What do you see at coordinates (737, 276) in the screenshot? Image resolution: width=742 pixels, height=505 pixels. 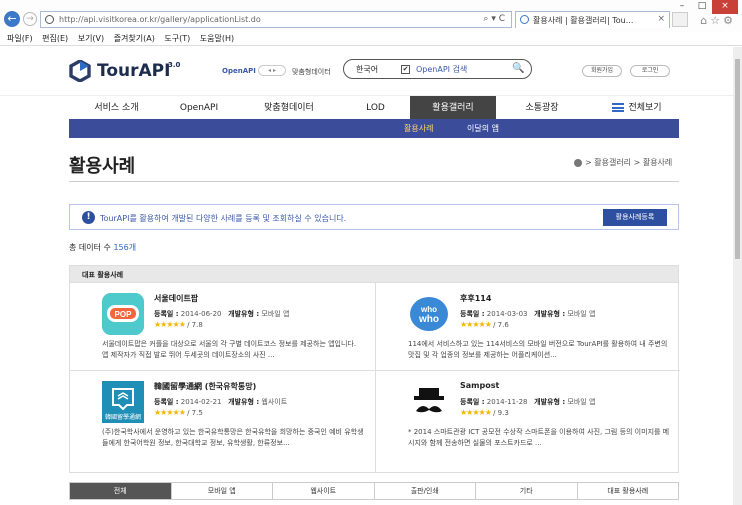 I see `page-scrollbar` at bounding box center [737, 276].